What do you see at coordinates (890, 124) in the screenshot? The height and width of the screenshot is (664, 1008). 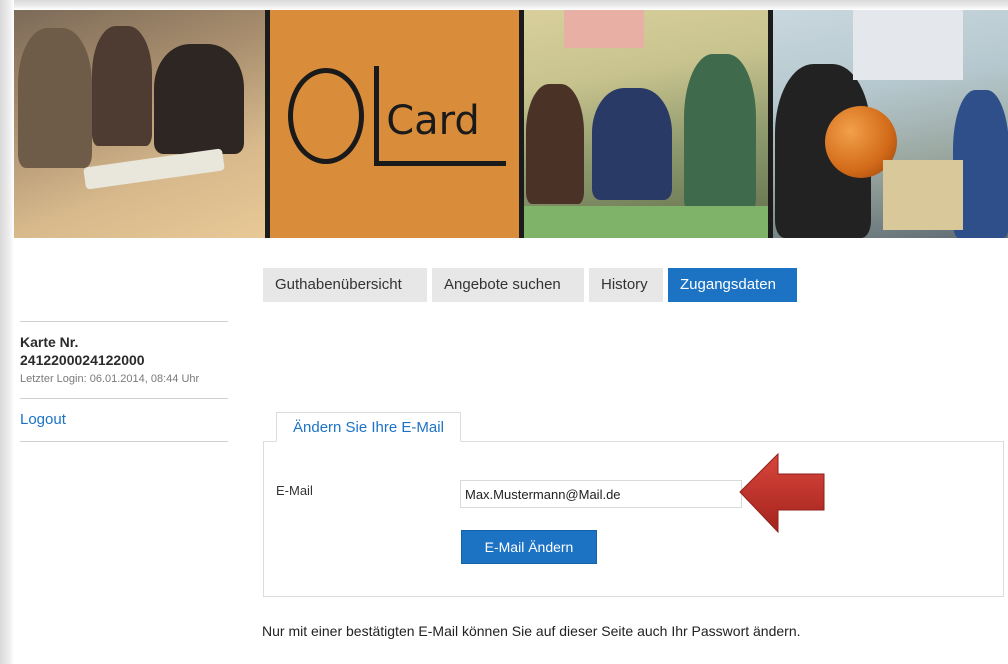 I see `banner-photo-students-basketball` at bounding box center [890, 124].